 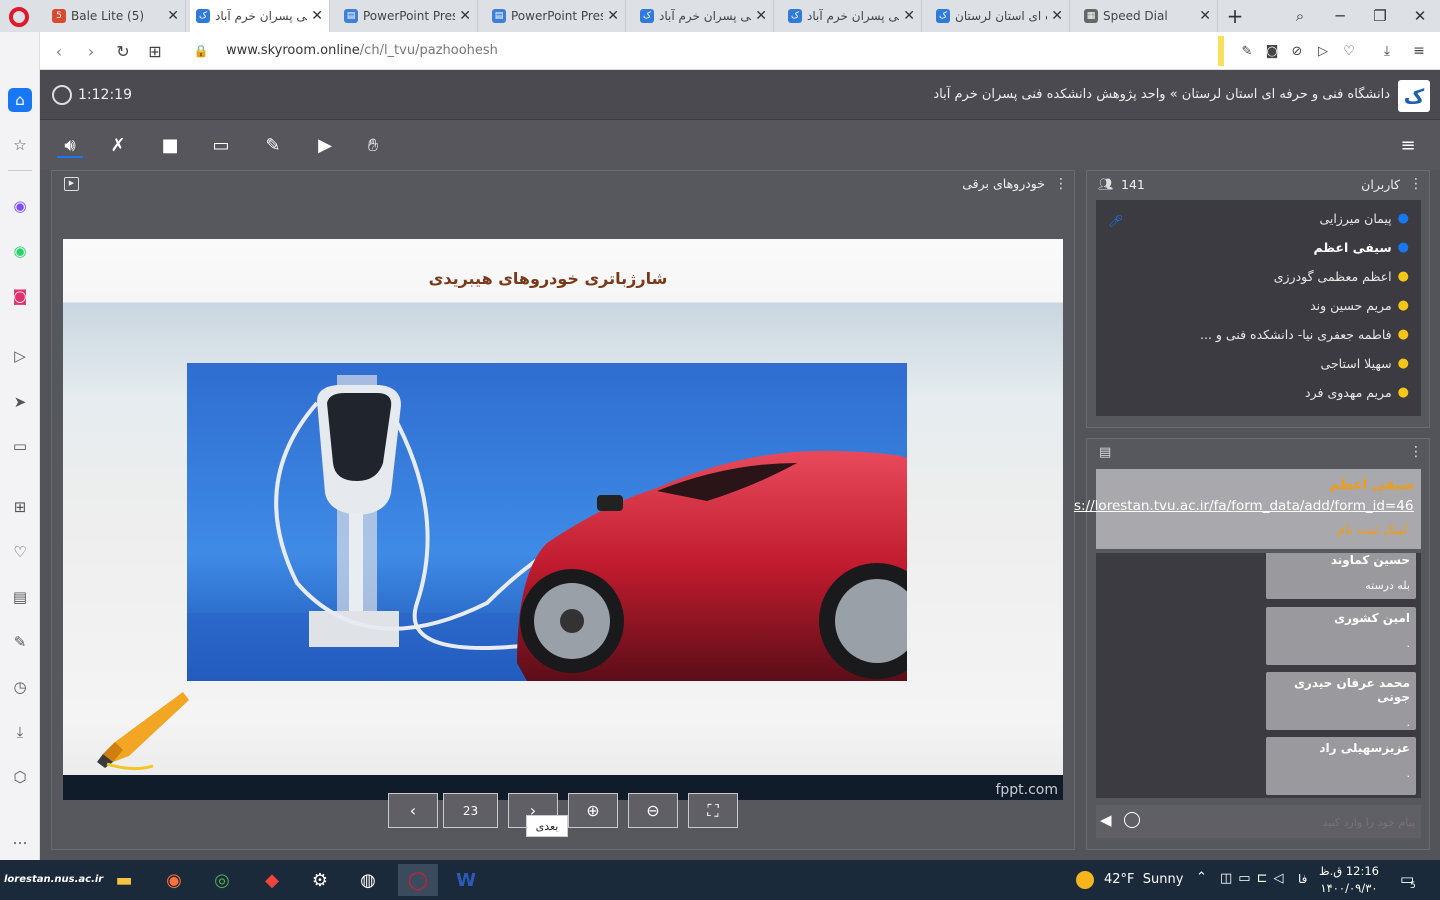 I want to click on panel-expand-icon: ▶, so click(x=71, y=184).